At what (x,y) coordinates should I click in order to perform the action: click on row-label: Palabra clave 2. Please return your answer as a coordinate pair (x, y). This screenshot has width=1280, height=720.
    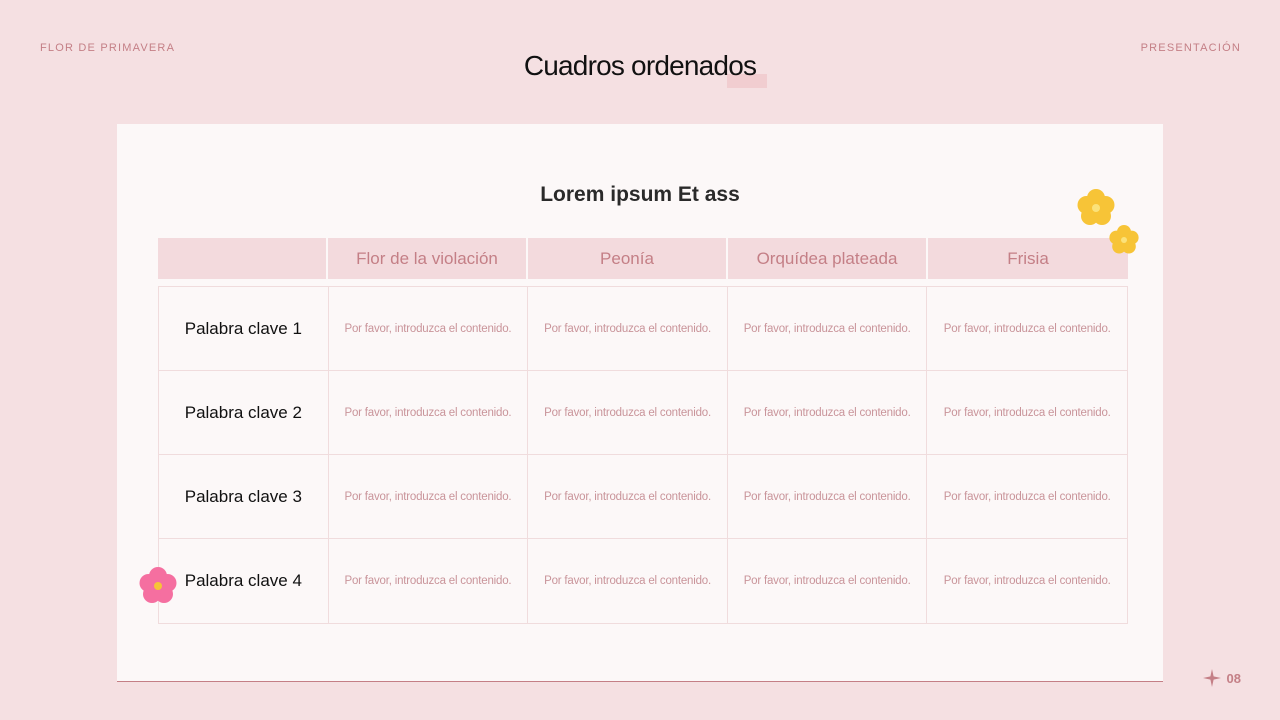
    Looking at the image, I should click on (244, 412).